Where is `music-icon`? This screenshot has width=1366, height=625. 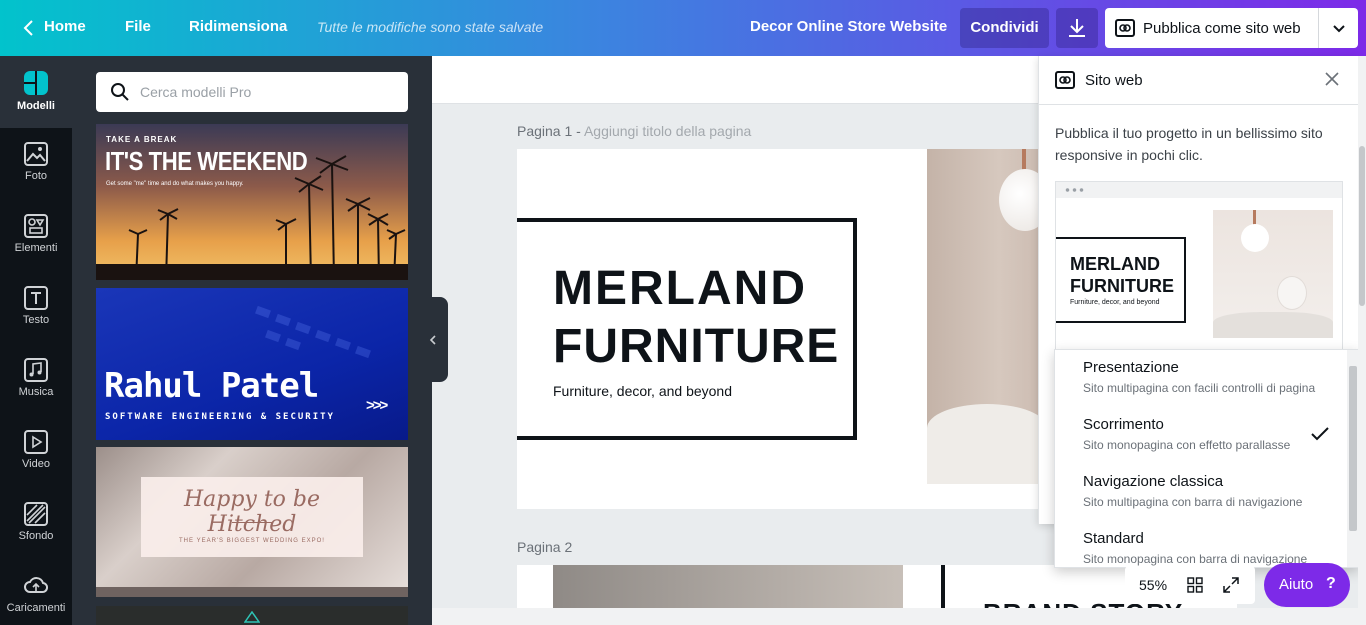
music-icon is located at coordinates (36, 370).